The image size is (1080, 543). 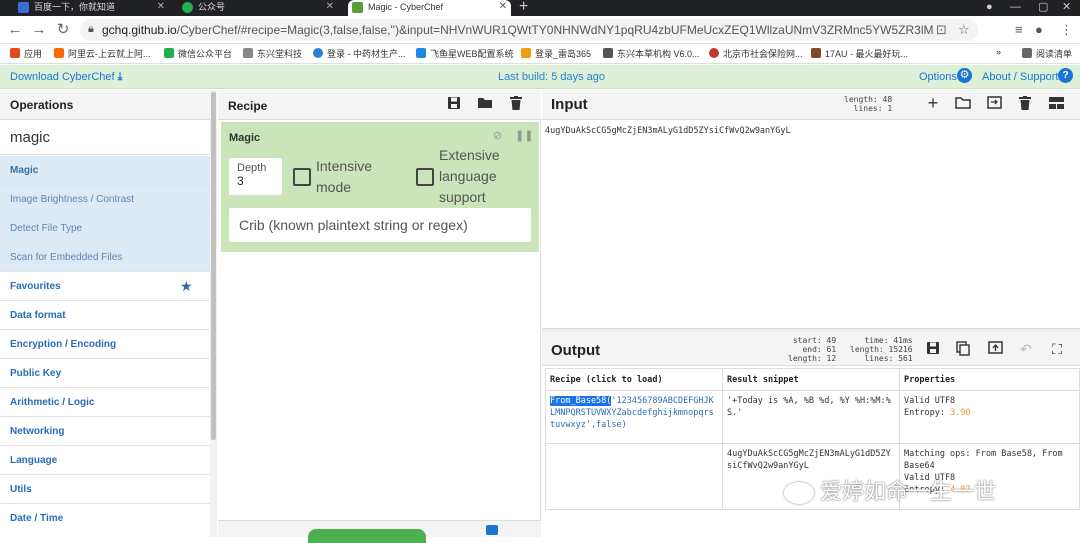 I want to click on avatar: ●, so click(x=1039, y=29).